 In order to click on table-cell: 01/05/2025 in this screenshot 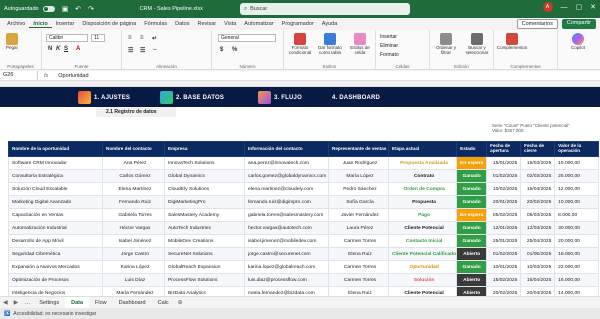, I will do `click(538, 254)`.